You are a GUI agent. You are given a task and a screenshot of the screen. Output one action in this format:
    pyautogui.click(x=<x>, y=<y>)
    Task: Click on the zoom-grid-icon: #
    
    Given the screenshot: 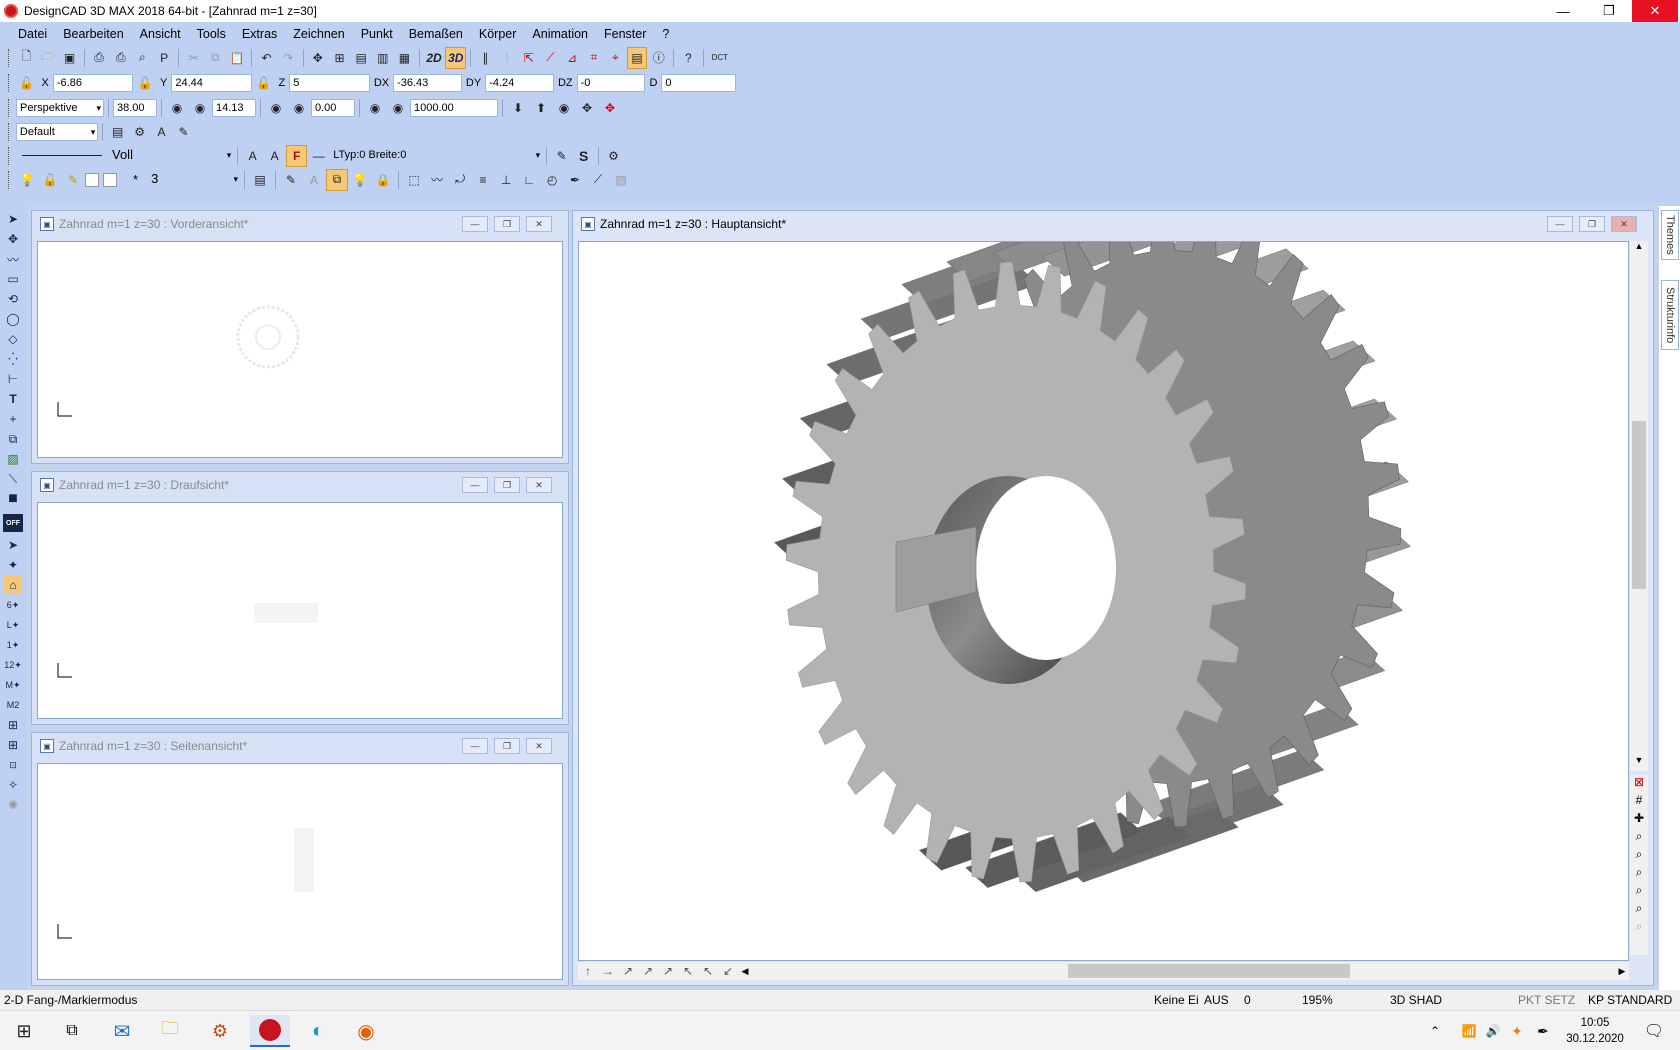 What is the action you would take?
    pyautogui.click(x=1639, y=802)
    